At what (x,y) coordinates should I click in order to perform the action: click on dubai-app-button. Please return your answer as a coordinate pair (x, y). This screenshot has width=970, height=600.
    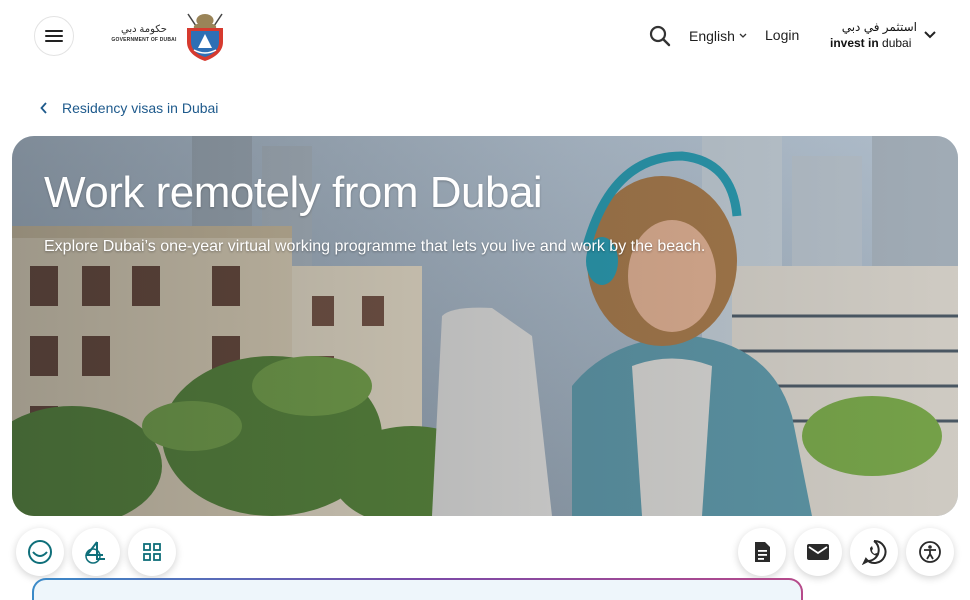
    Looking at the image, I should click on (96, 552).